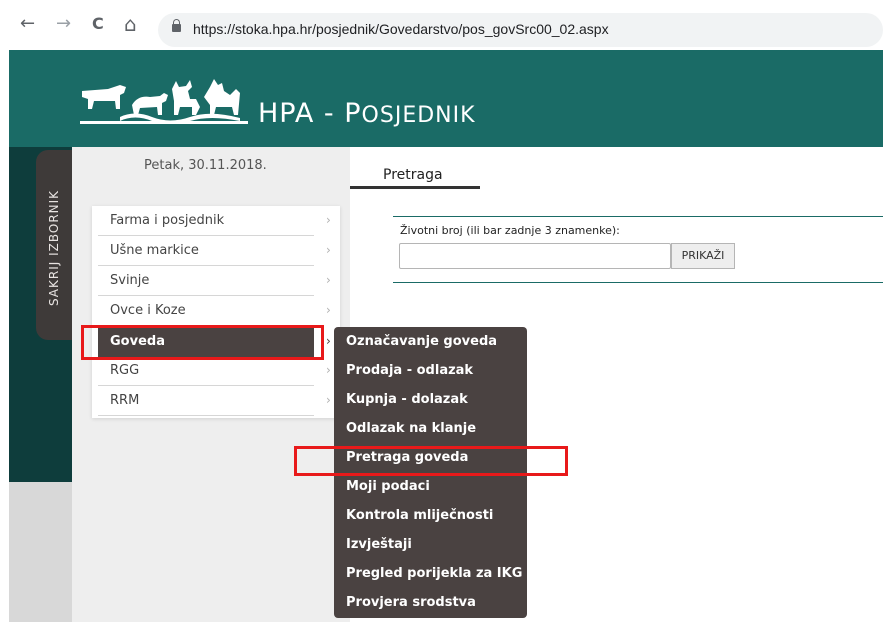  I want to click on menu-item-svinje: Svinje, so click(206, 281).